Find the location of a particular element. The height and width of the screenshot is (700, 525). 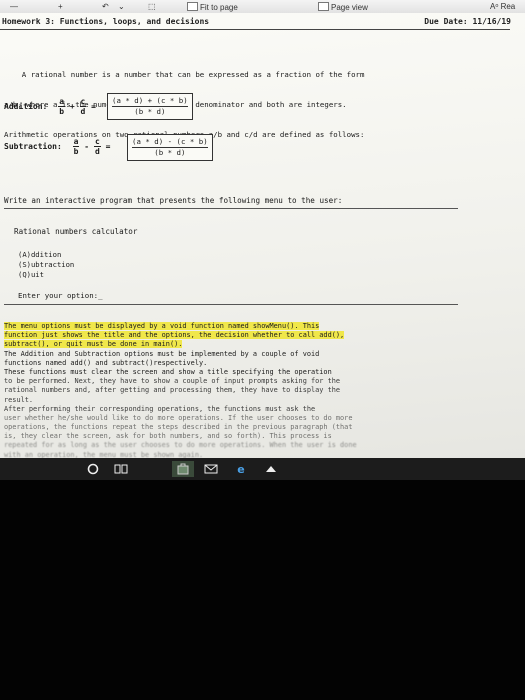

task-view-icon is located at coordinates (121, 469).